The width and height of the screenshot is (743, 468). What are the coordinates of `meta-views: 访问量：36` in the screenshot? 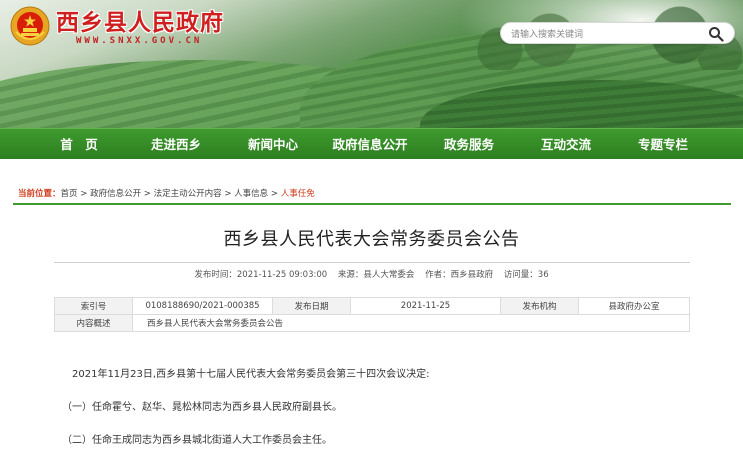 It's located at (526, 275).